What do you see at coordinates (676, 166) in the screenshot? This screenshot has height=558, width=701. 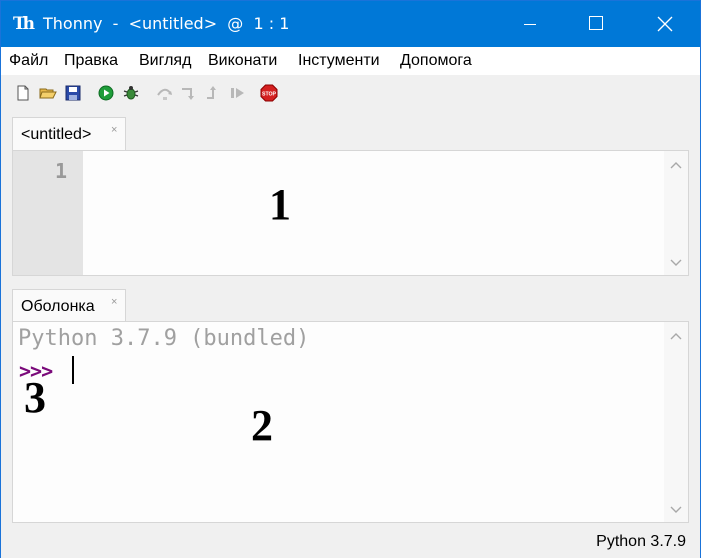 I see `scroll-up-icon` at bounding box center [676, 166].